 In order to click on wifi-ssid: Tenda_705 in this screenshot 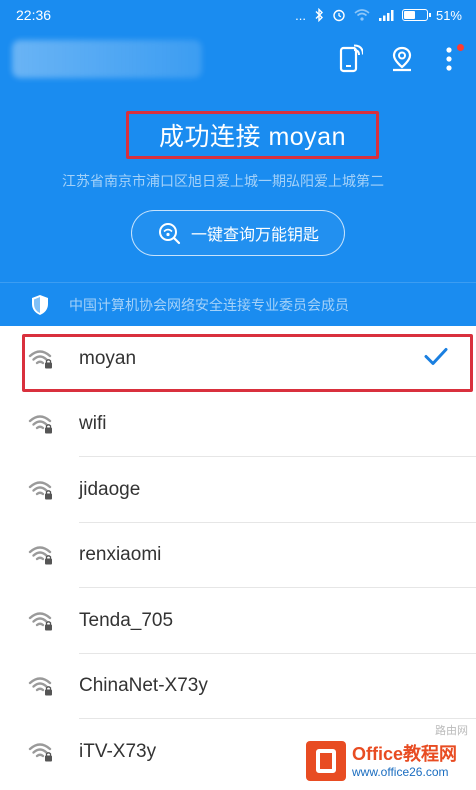, I will do `click(126, 620)`.